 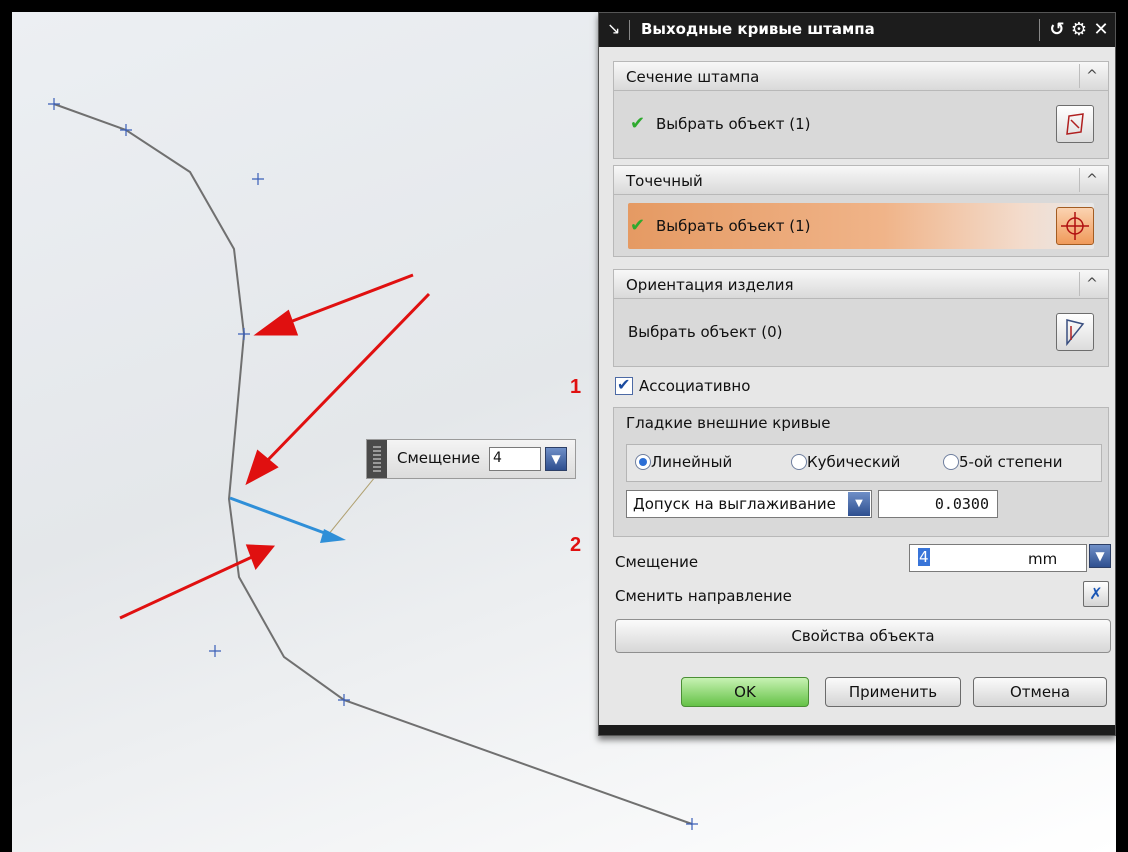 What do you see at coordinates (576, 387) in the screenshot?
I see `annotation-label-1: 1` at bounding box center [576, 387].